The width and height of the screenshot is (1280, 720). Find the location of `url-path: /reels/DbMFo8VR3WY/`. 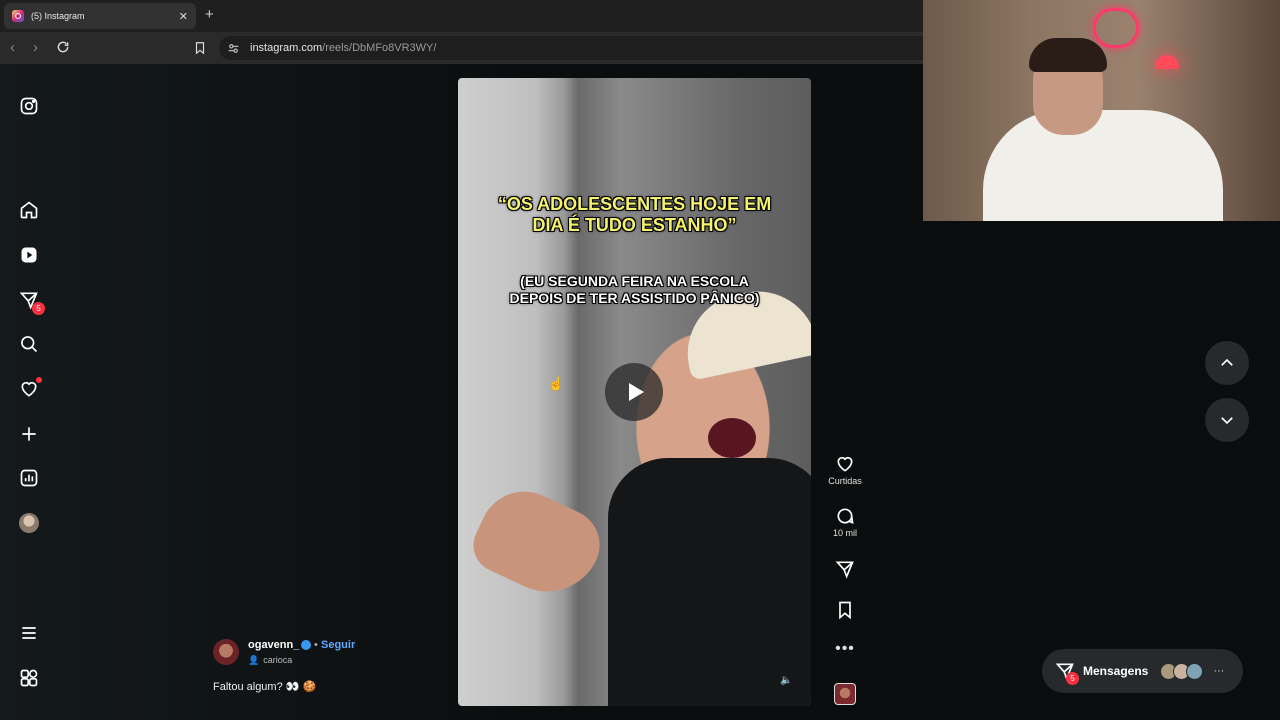

url-path: /reels/DbMFo8VR3WY/ is located at coordinates (379, 48).